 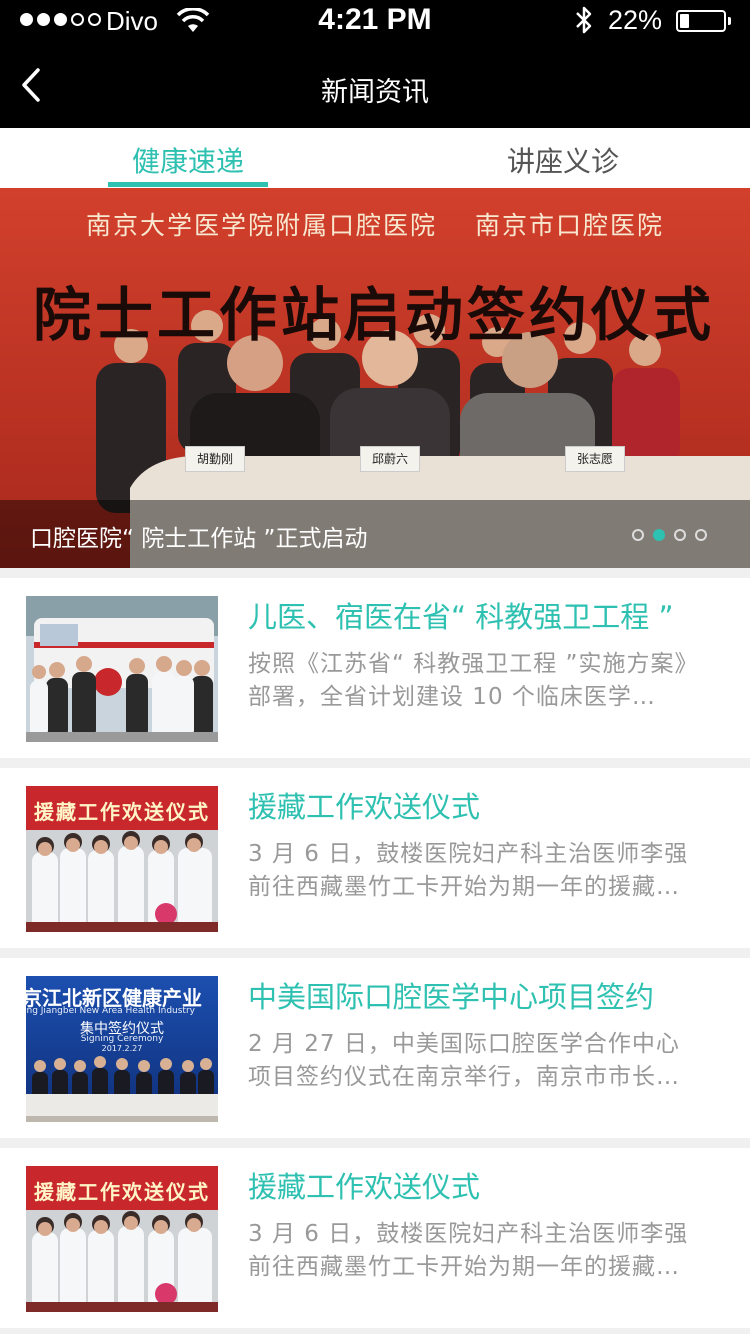 What do you see at coordinates (198, 536) in the screenshot?
I see `banner-caption: 口腔医院“ 院士工作站 ”正式启动` at bounding box center [198, 536].